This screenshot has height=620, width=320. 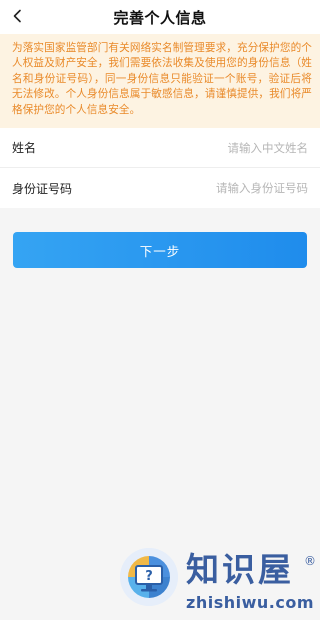 What do you see at coordinates (24, 148) in the screenshot?
I see `name-label: 姓名` at bounding box center [24, 148].